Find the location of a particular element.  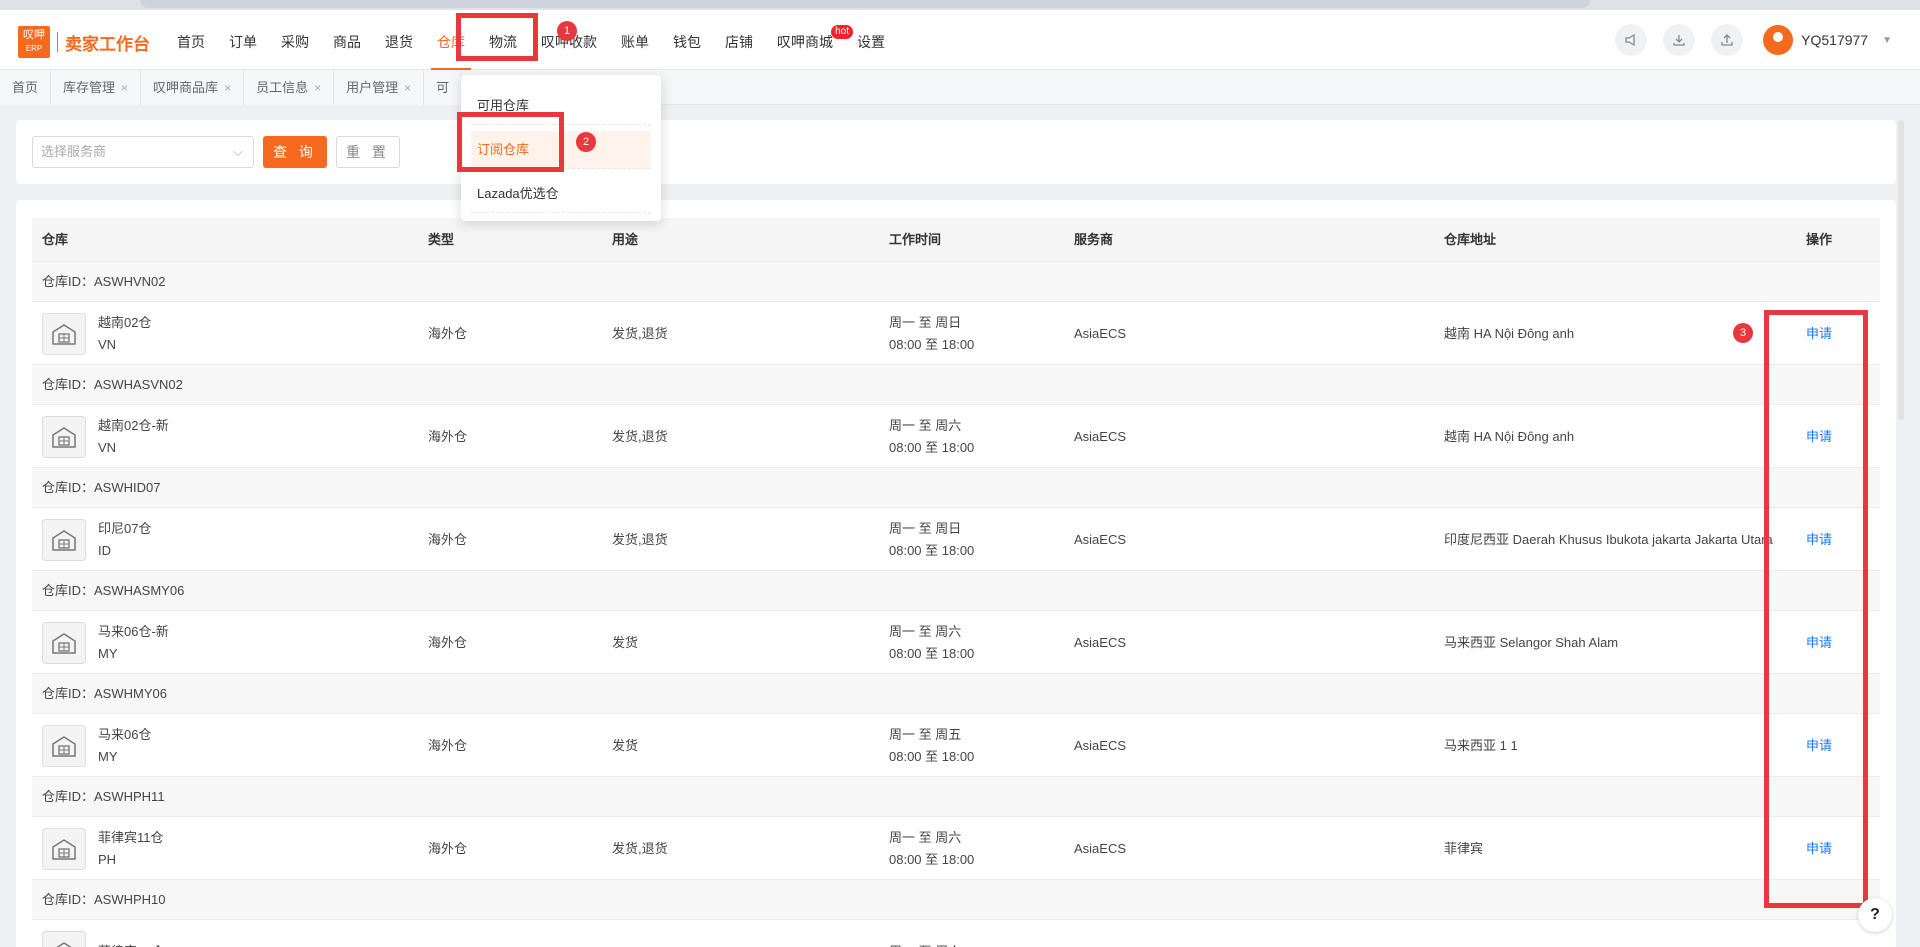

dropdown-item-2: Lazada优选仓 is located at coordinates (561, 194).